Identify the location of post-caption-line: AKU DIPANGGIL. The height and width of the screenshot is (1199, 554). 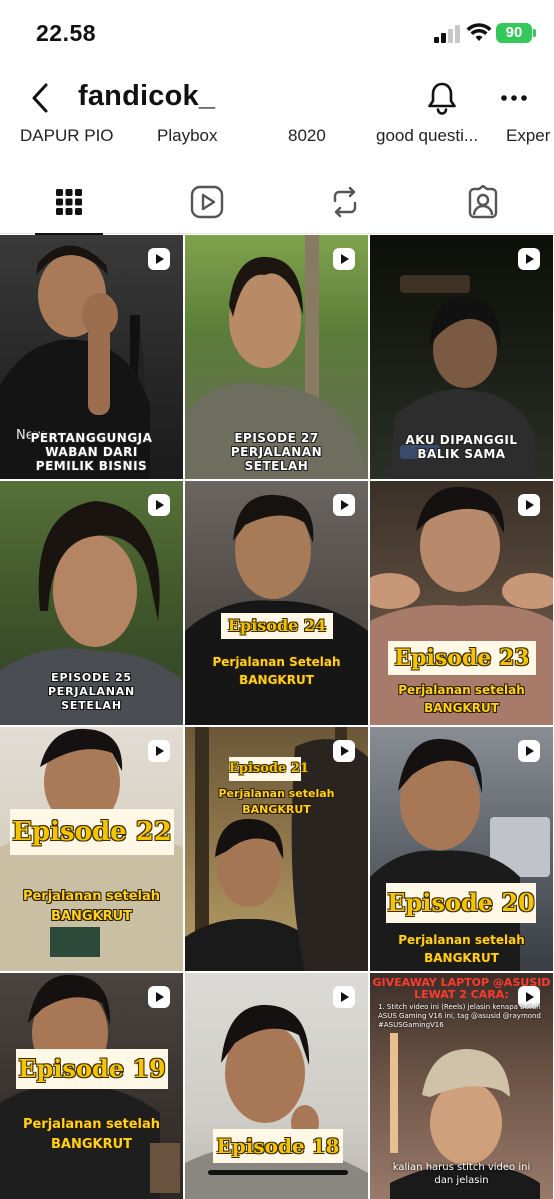
(461, 440).